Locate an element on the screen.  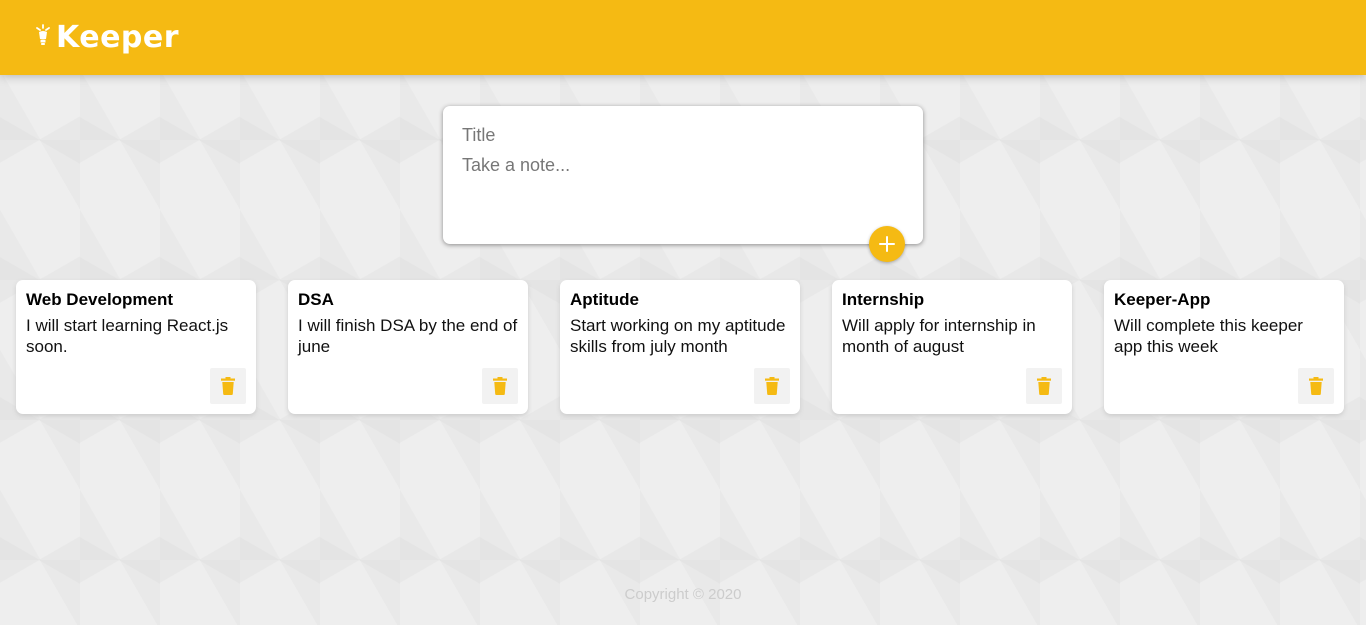
app-header: Keeper is located at coordinates (683, 37).